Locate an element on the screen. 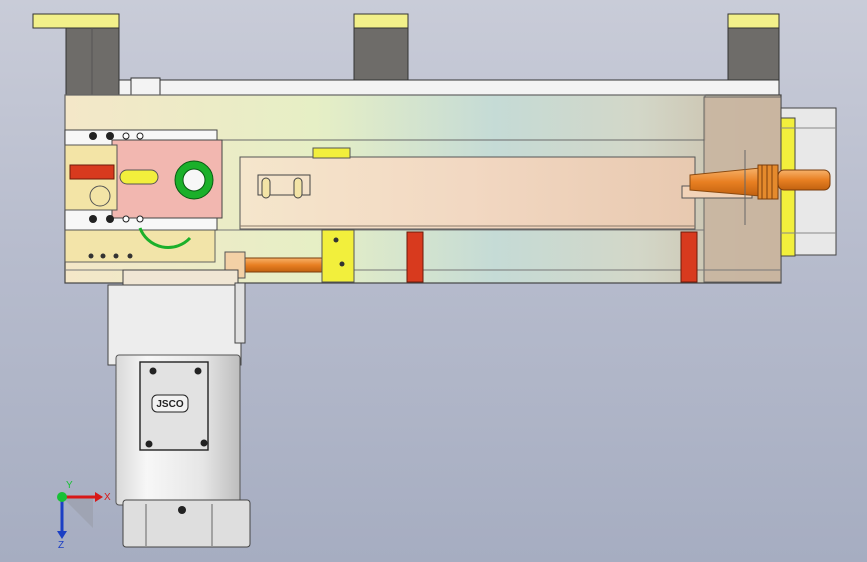  gear-motor: JSCO is located at coordinates (179, 408).